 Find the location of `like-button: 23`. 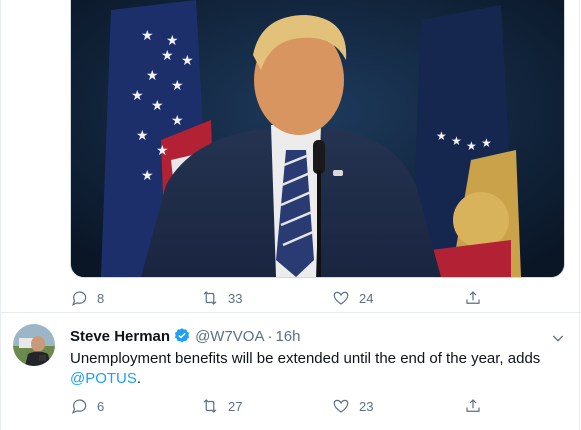

like-button: 23 is located at coordinates (352, 406).